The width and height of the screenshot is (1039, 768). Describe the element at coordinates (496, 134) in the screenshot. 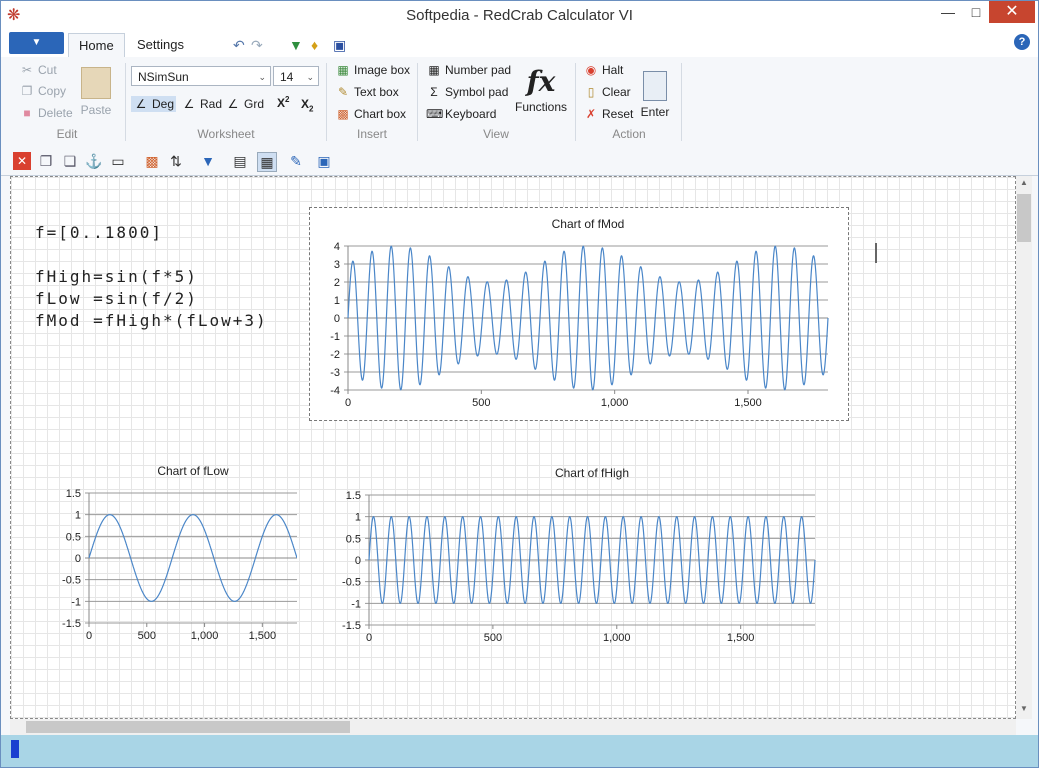

I see `view-group-label: View` at that location.